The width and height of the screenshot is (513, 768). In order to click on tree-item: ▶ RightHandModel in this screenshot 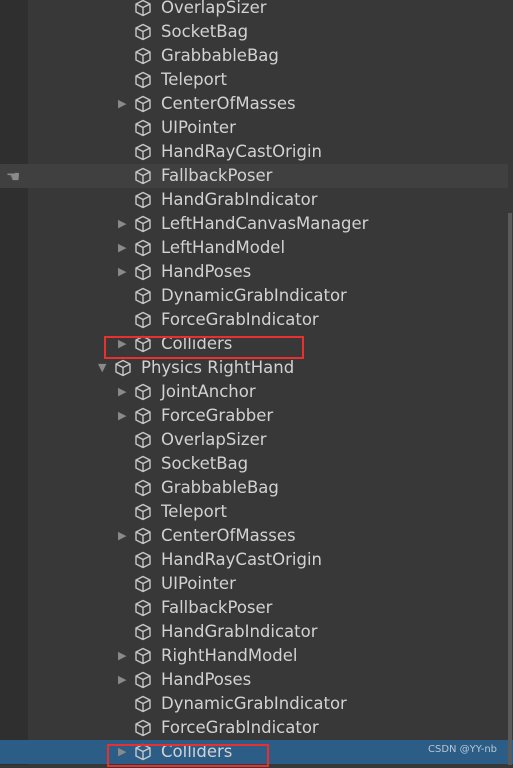, I will do `click(254, 656)`.